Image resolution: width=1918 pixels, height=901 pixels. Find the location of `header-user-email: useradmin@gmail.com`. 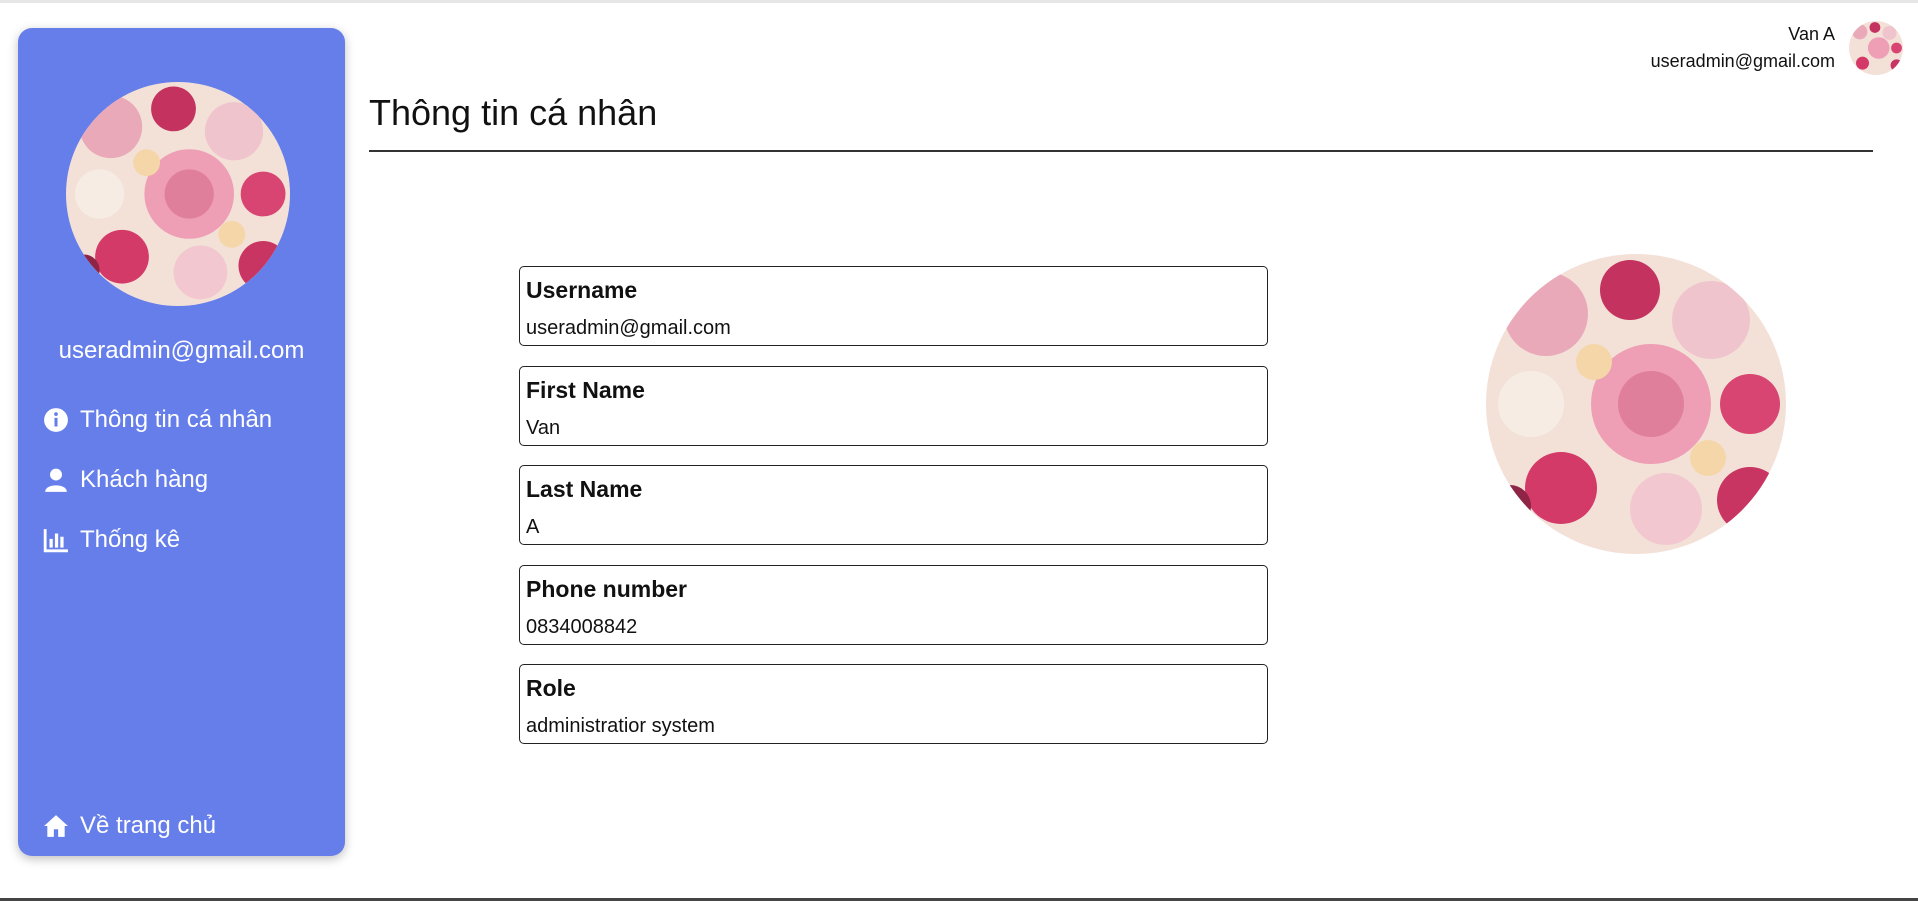

header-user-email: useradmin@gmail.com is located at coordinates (1742, 61).